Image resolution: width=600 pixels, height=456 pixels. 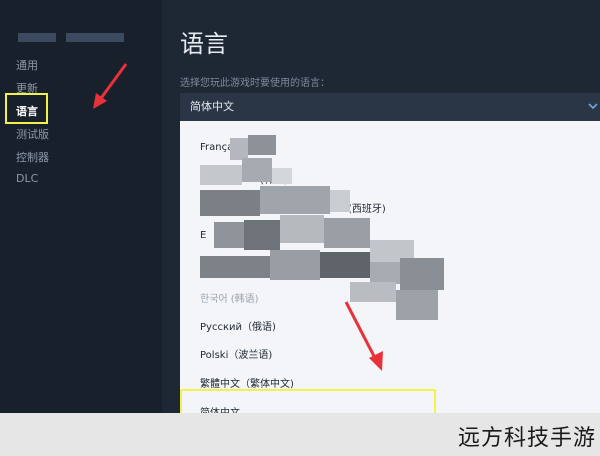 What do you see at coordinates (212, 106) in the screenshot?
I see `language-select-value: 简体中文` at bounding box center [212, 106].